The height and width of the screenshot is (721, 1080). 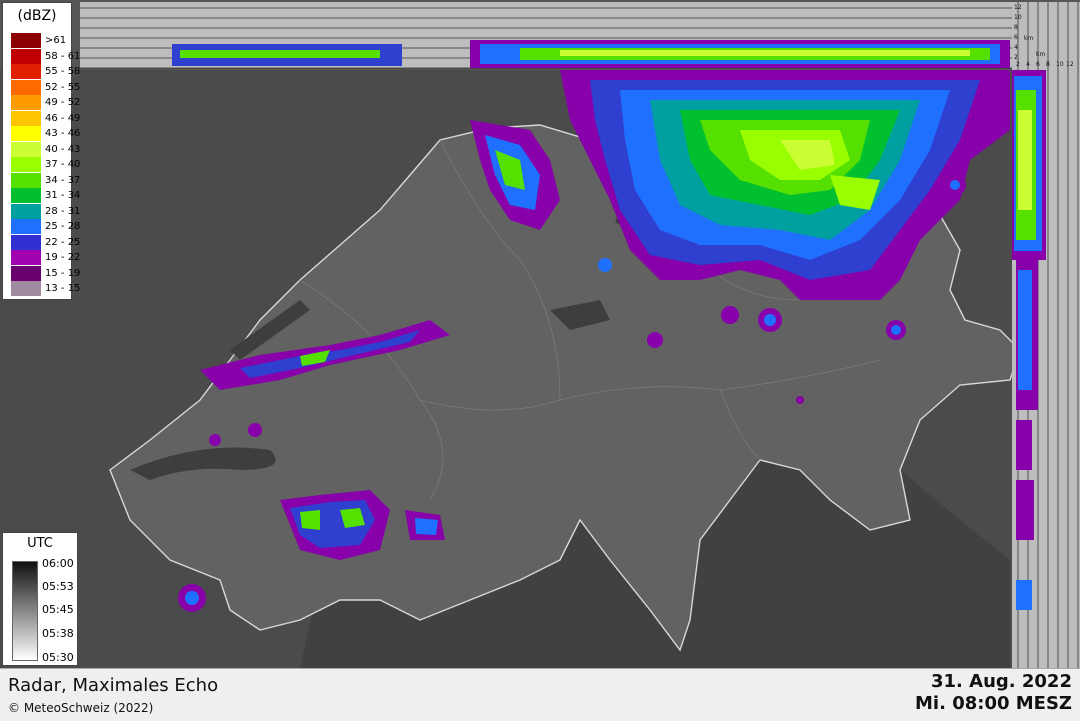 What do you see at coordinates (1018, 64) in the screenshot?
I see `side-tick-2: 2` at bounding box center [1018, 64].